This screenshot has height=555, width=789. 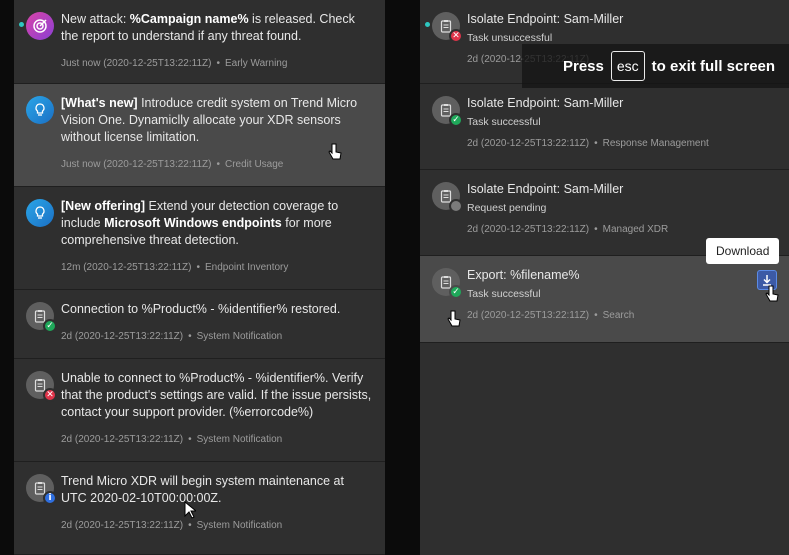 What do you see at coordinates (41, 489) in the screenshot?
I see `clipboard-icon: i` at bounding box center [41, 489].